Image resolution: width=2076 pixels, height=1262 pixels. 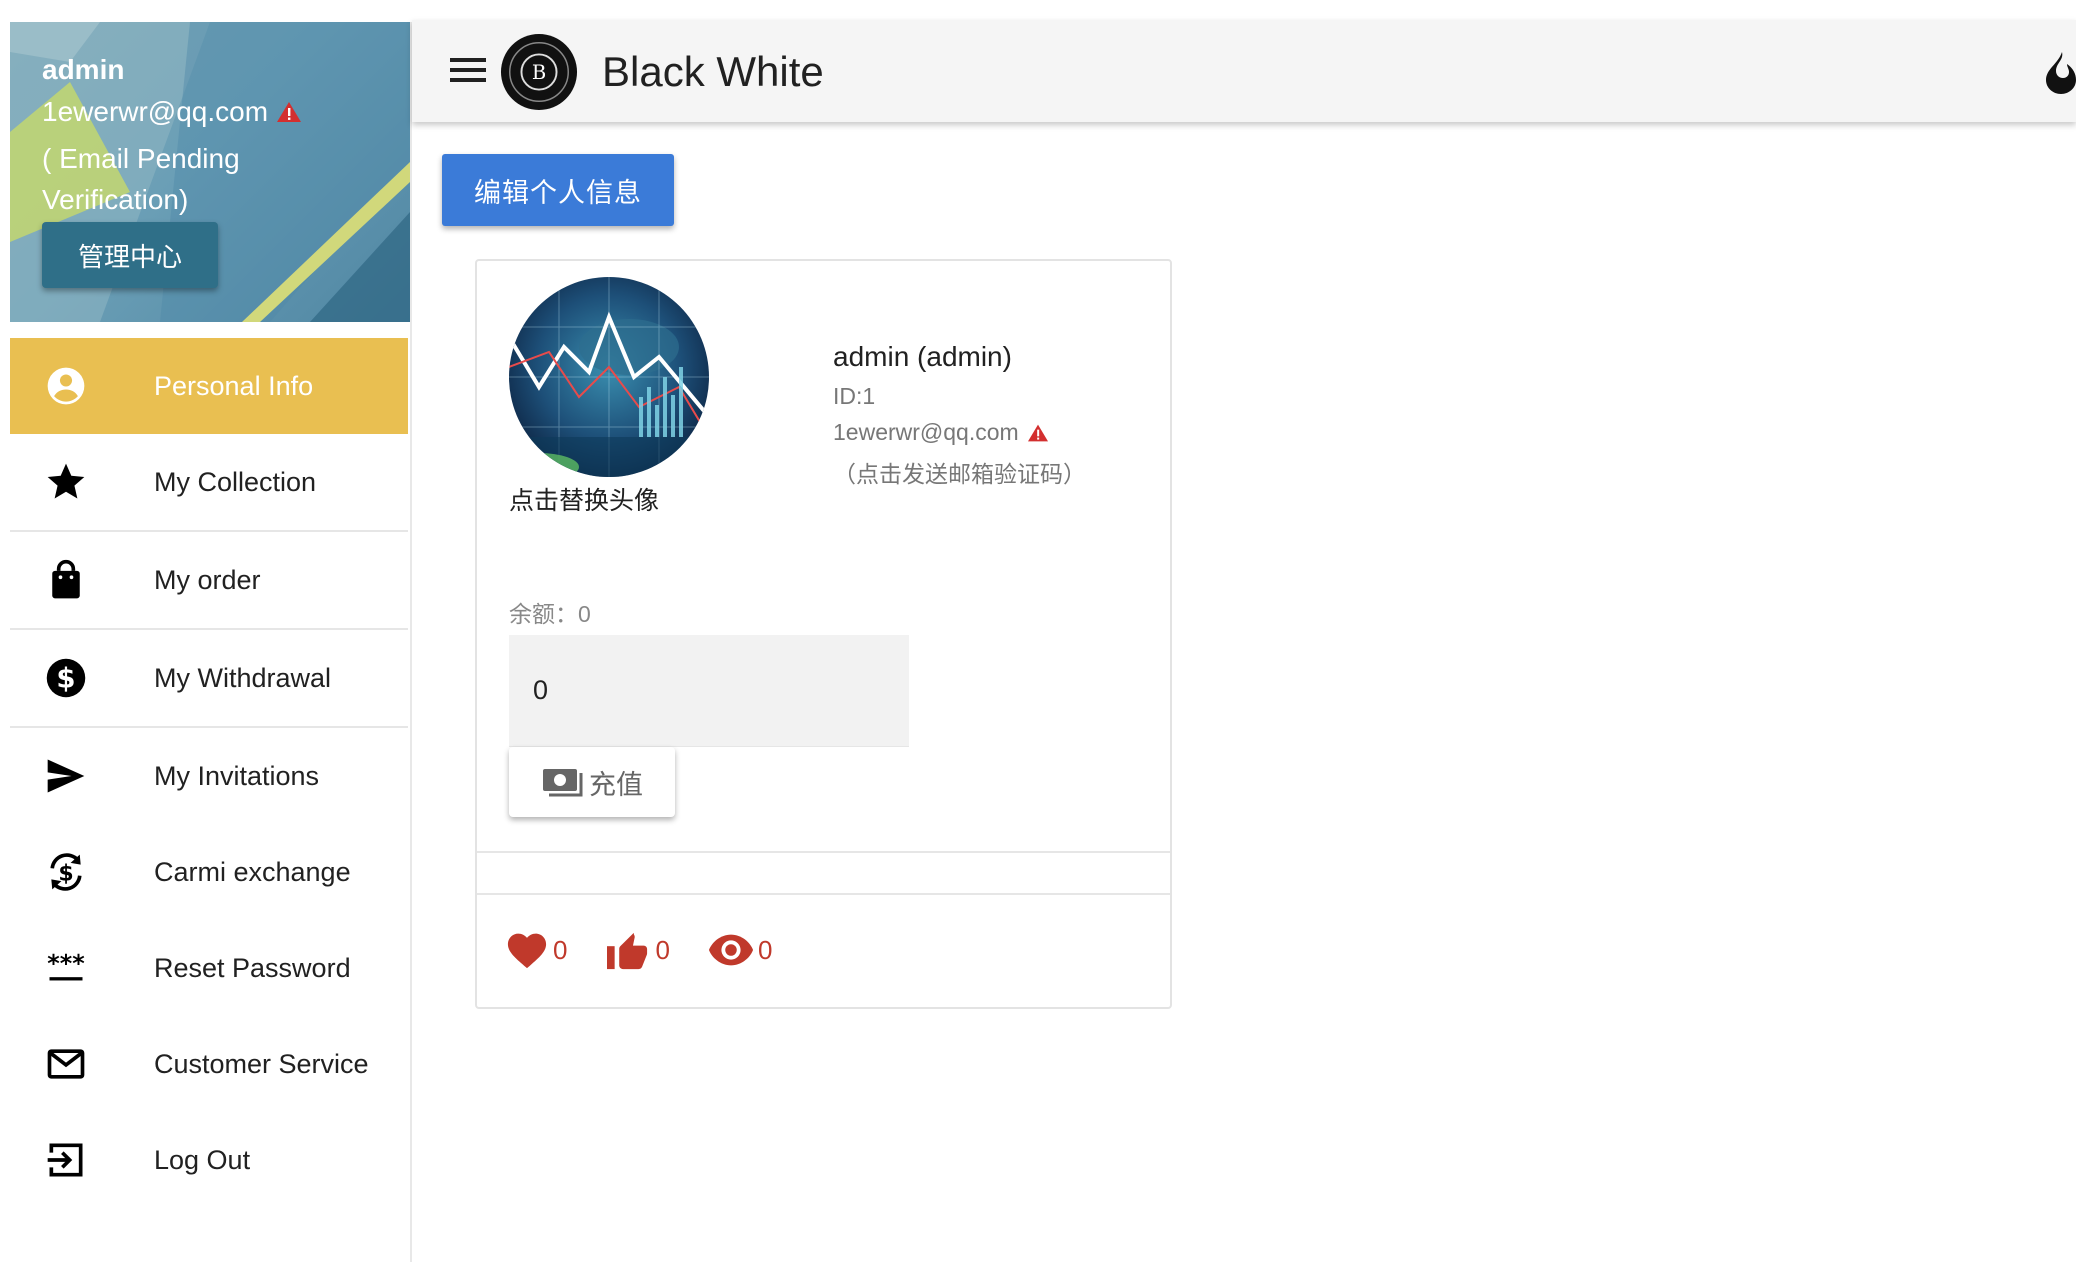 What do you see at coordinates (563, 783) in the screenshot?
I see `money-icon` at bounding box center [563, 783].